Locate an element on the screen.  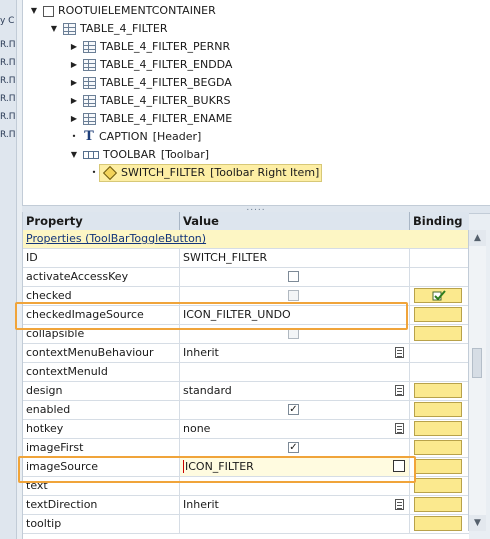
tree-node-switch-filter: • SWITCH_FILTER [Toolbar Right Item] is located at coordinates (206, 173).